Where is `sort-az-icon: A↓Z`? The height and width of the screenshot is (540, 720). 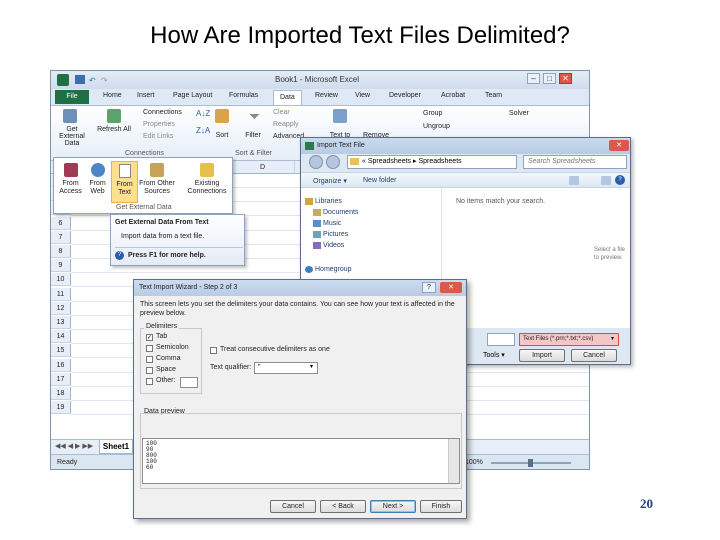
sort-az-icon: A↓Z is located at coordinates (203, 113).